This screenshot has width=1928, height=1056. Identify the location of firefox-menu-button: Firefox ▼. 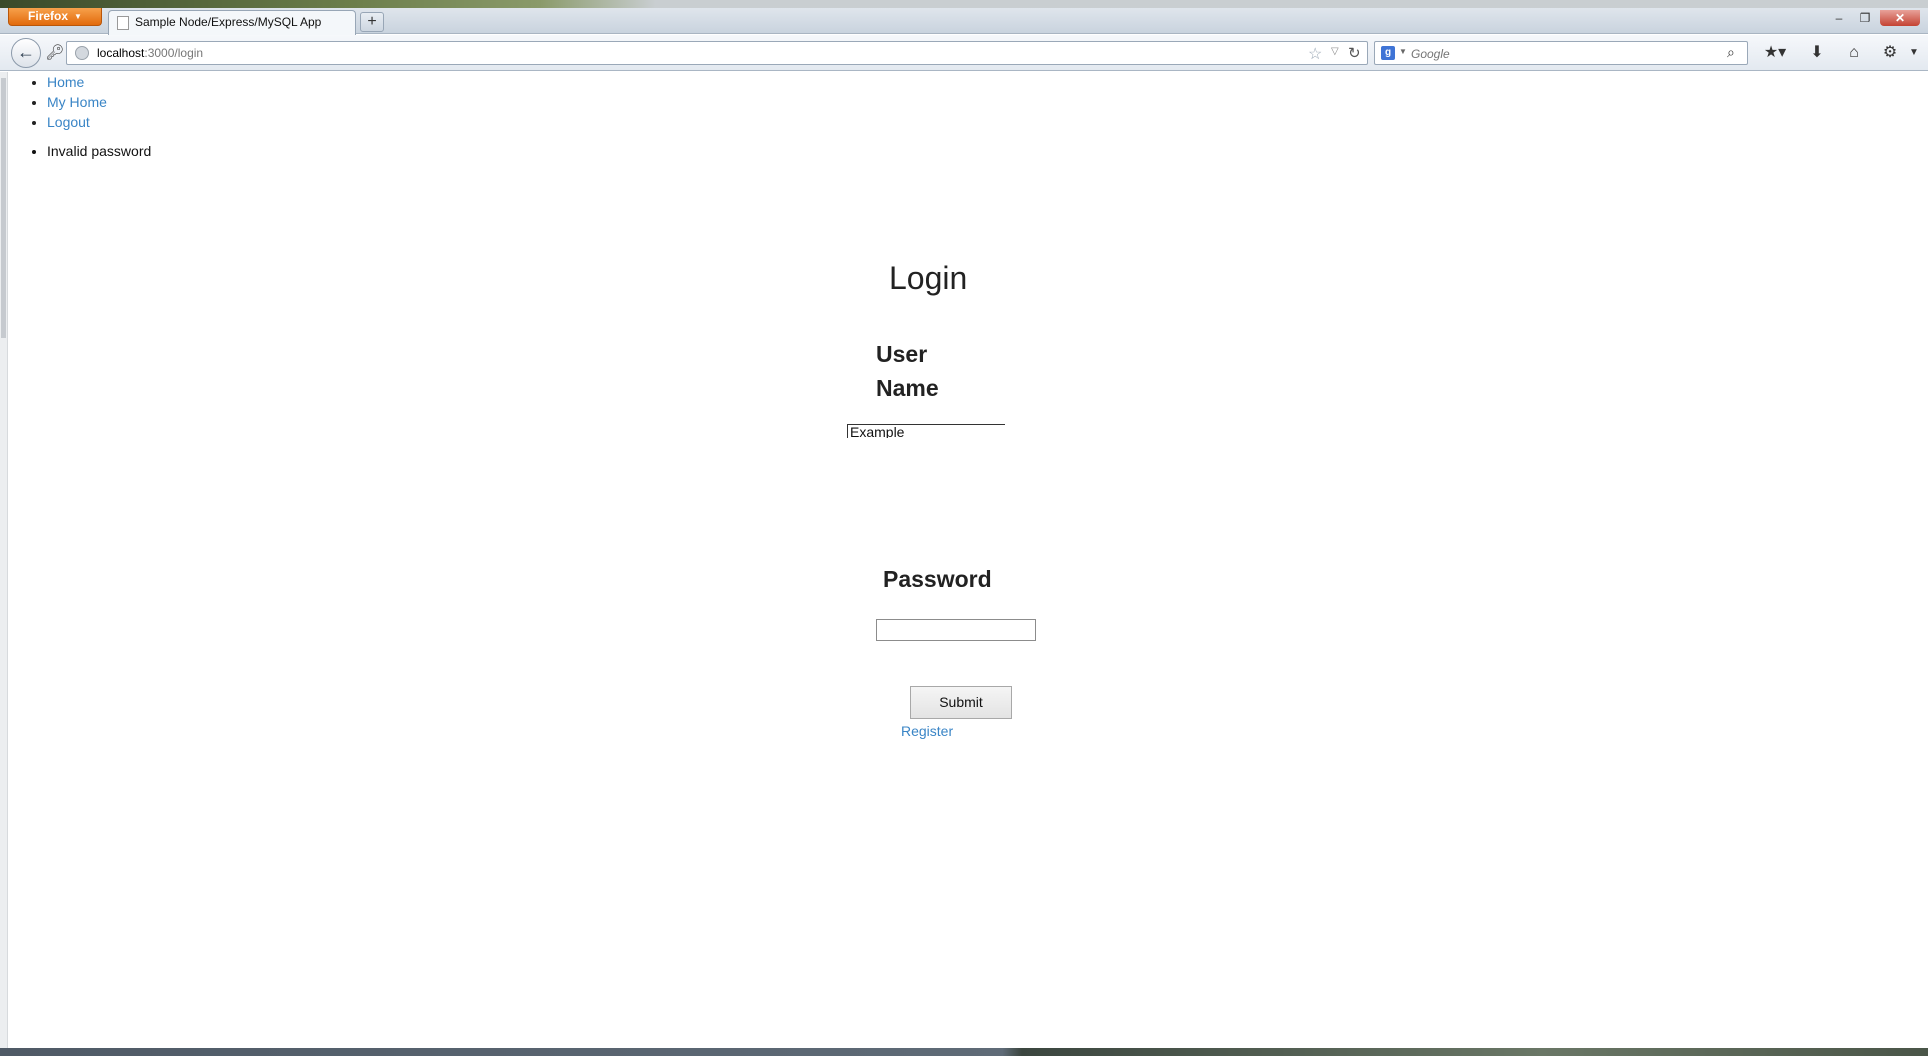
(55, 17).